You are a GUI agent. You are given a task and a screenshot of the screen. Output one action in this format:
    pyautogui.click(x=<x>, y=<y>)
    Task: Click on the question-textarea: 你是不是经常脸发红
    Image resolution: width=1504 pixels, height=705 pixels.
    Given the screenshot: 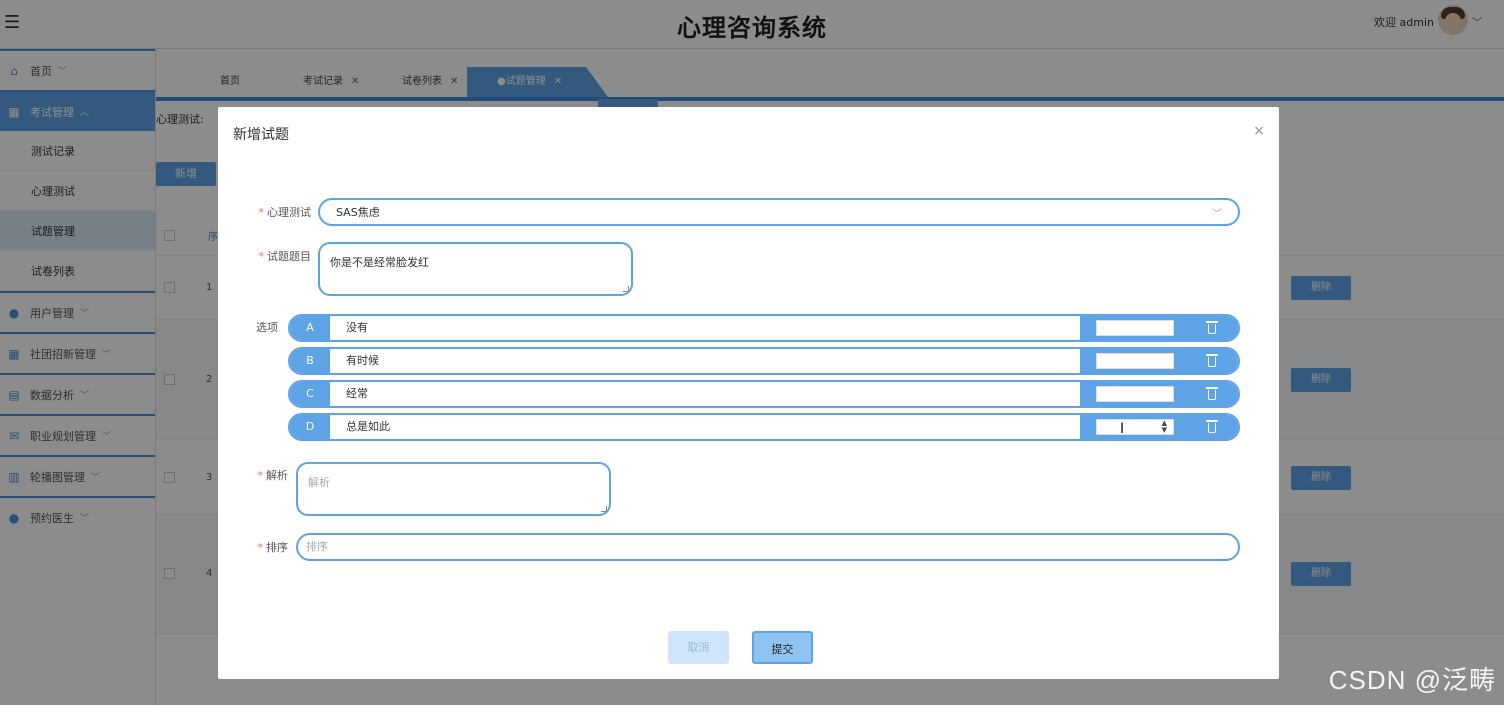 What is the action you would take?
    pyautogui.click(x=475, y=269)
    